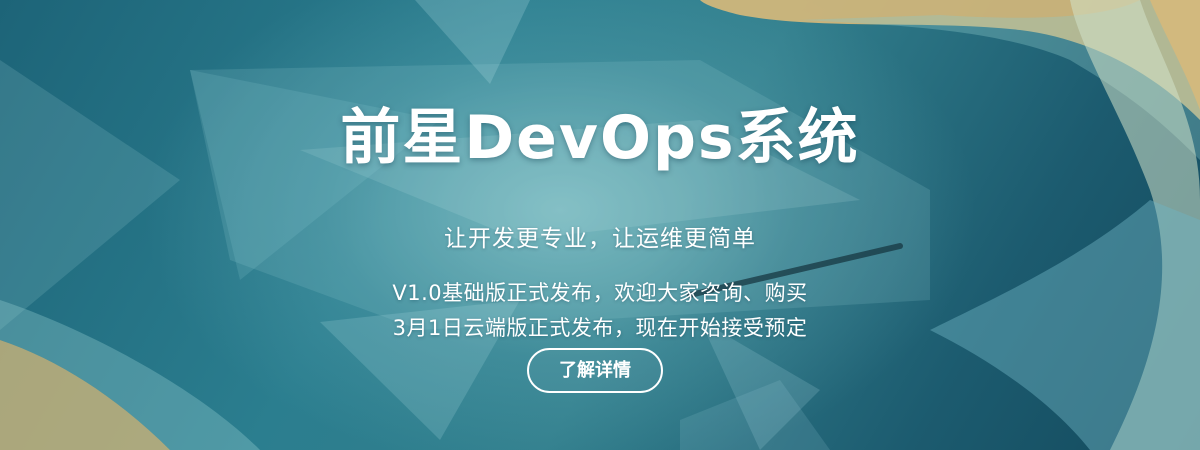 The image size is (1200, 450). What do you see at coordinates (600, 328) in the screenshot?
I see `announcement-line: 3月1日云端版正式发布，现在开始接受预定` at bounding box center [600, 328].